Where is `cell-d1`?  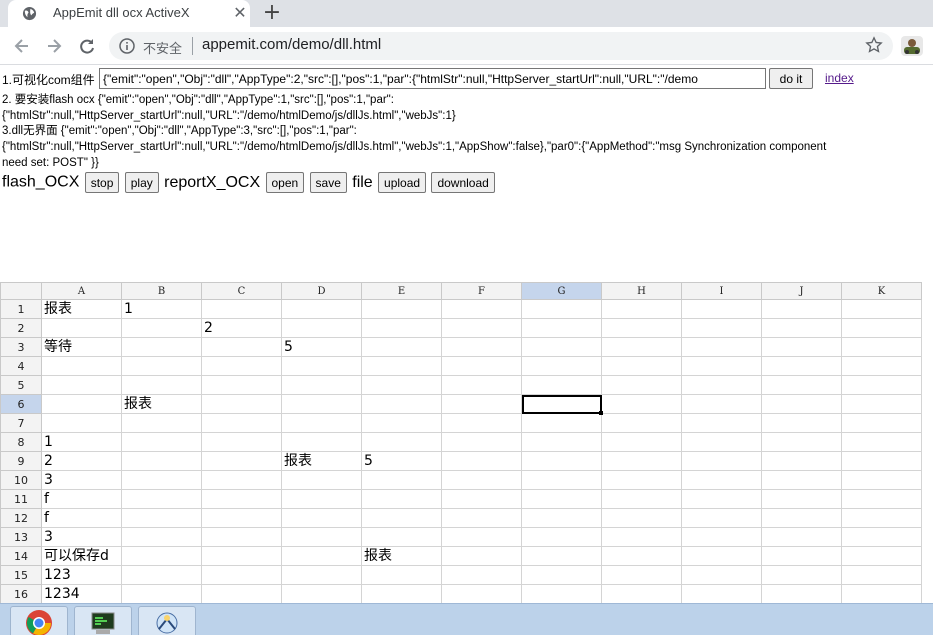 cell-d1 is located at coordinates (321, 309).